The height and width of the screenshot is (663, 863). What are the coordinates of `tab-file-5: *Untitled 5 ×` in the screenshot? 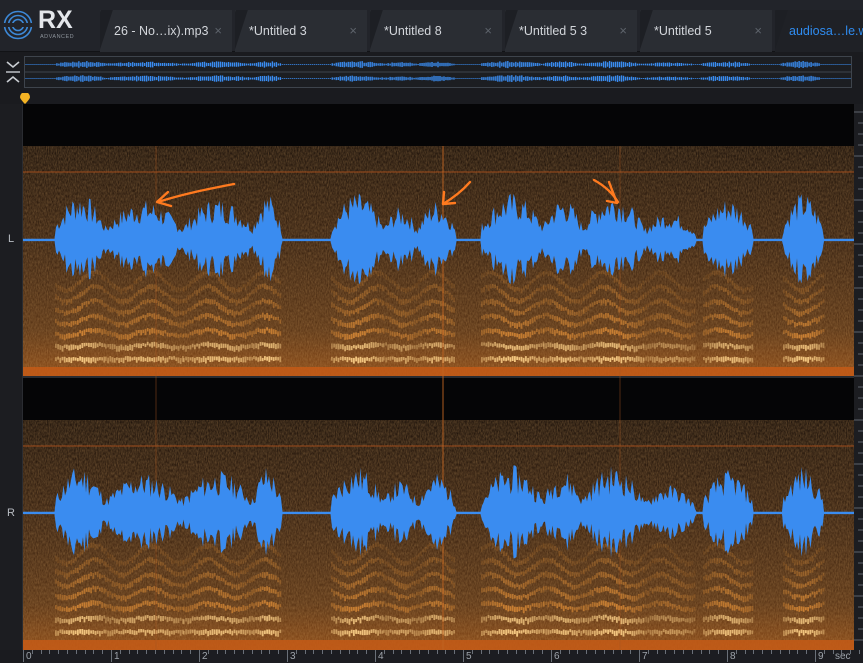 It's located at (706, 31).